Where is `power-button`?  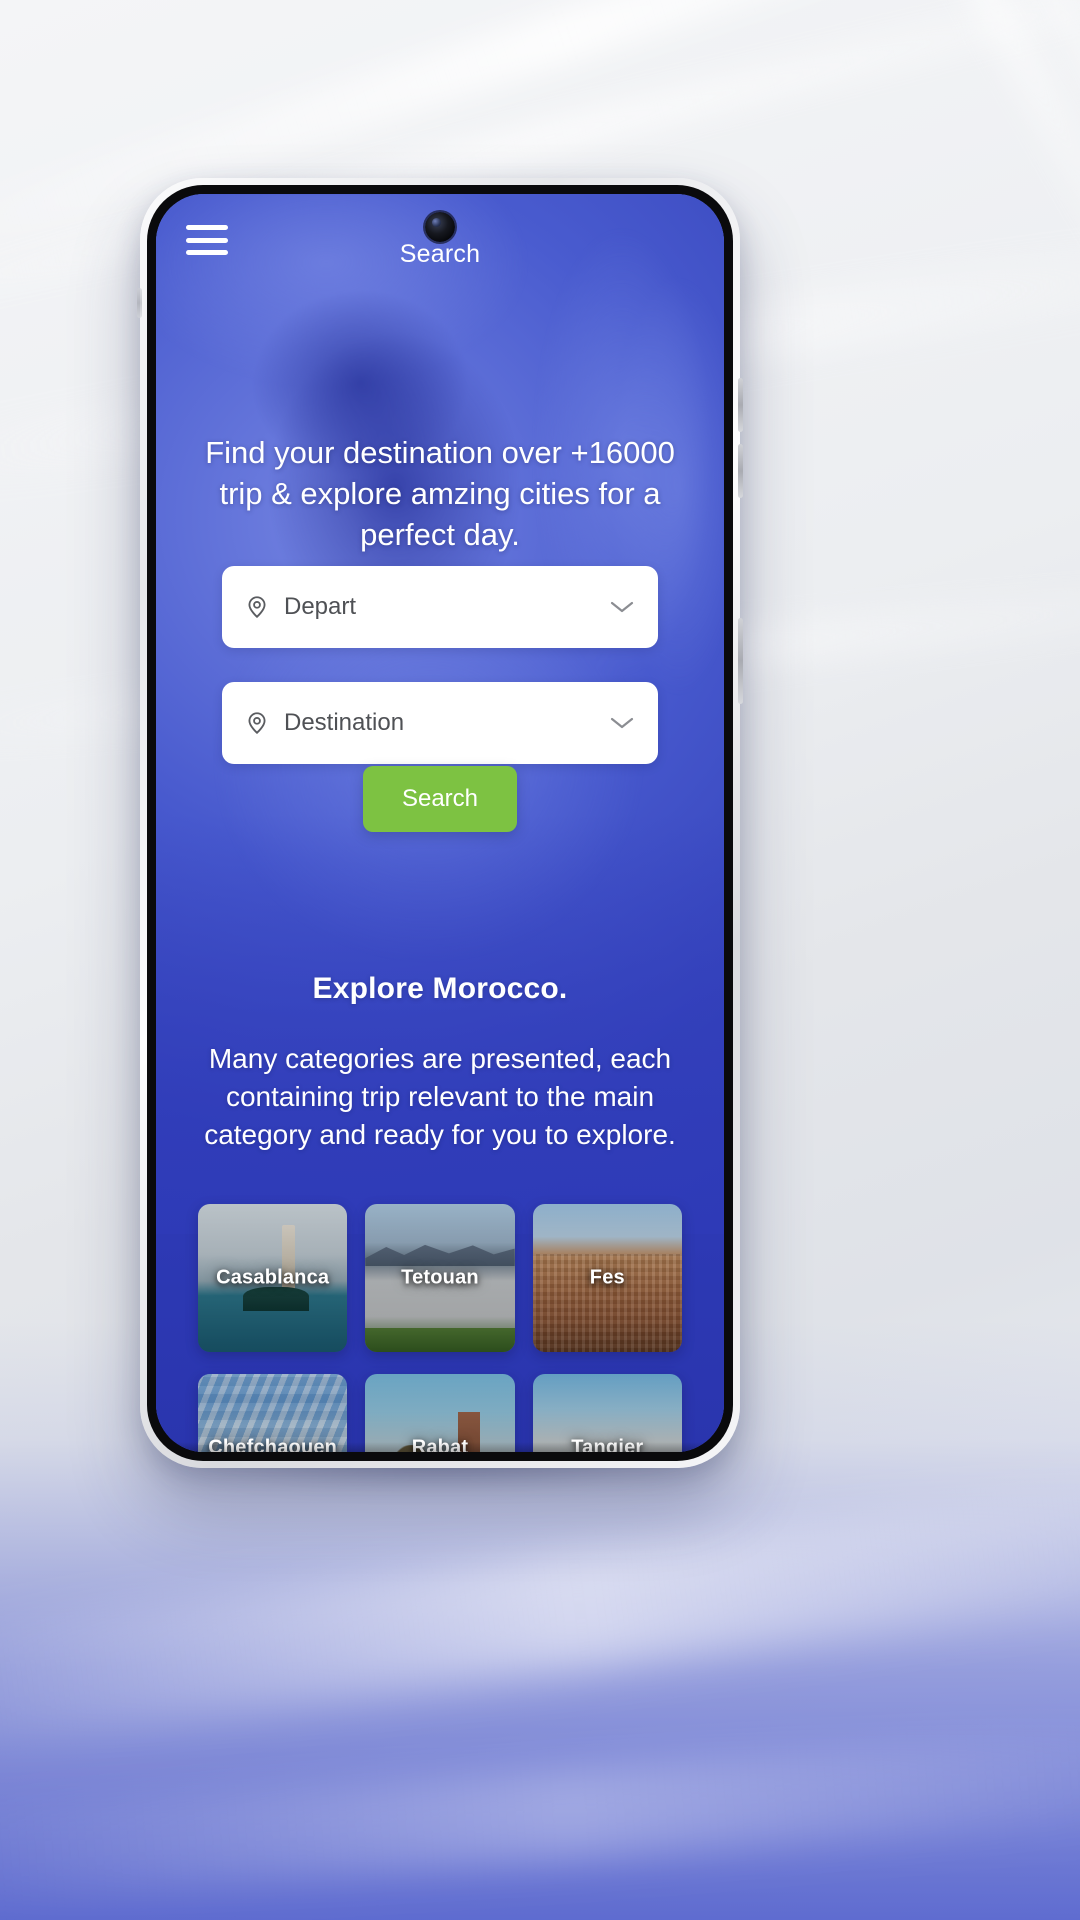 power-button is located at coordinates (740, 661).